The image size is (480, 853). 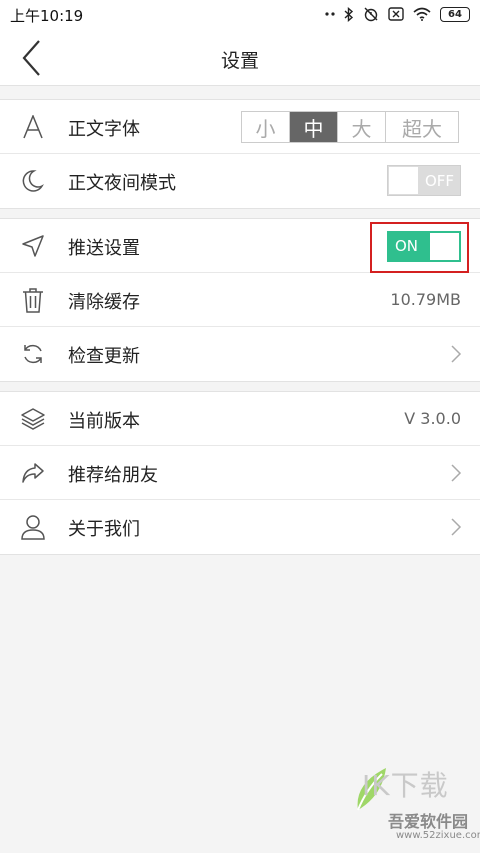 I want to click on font-option-xlarge: 超大, so click(x=422, y=127).